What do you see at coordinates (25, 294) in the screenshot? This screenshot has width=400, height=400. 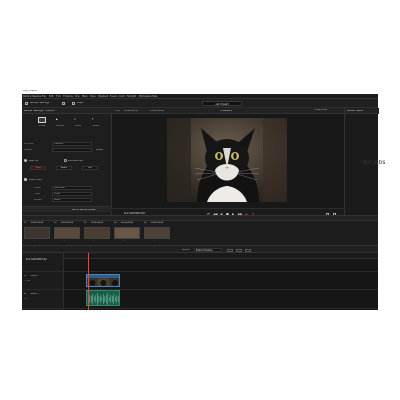 I see `track-id-a1: A1` at bounding box center [25, 294].